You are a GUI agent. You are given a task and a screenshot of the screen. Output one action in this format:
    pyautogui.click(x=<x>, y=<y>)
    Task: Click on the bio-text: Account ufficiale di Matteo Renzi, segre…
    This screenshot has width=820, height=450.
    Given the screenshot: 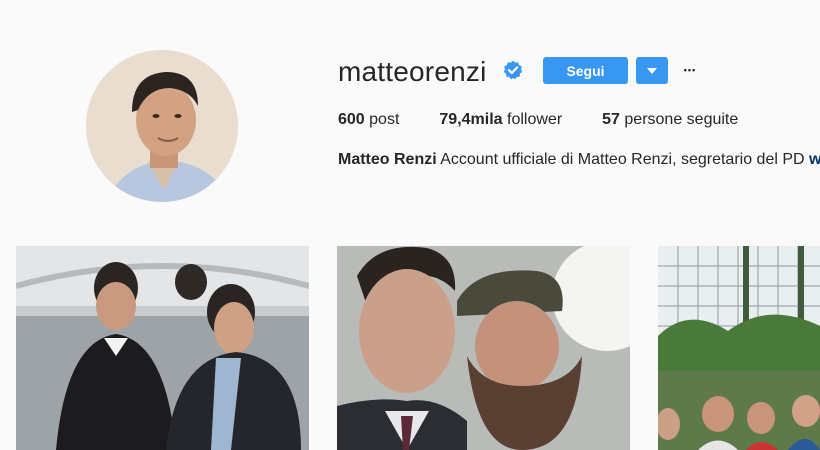 What is the action you would take?
    pyautogui.click(x=622, y=159)
    